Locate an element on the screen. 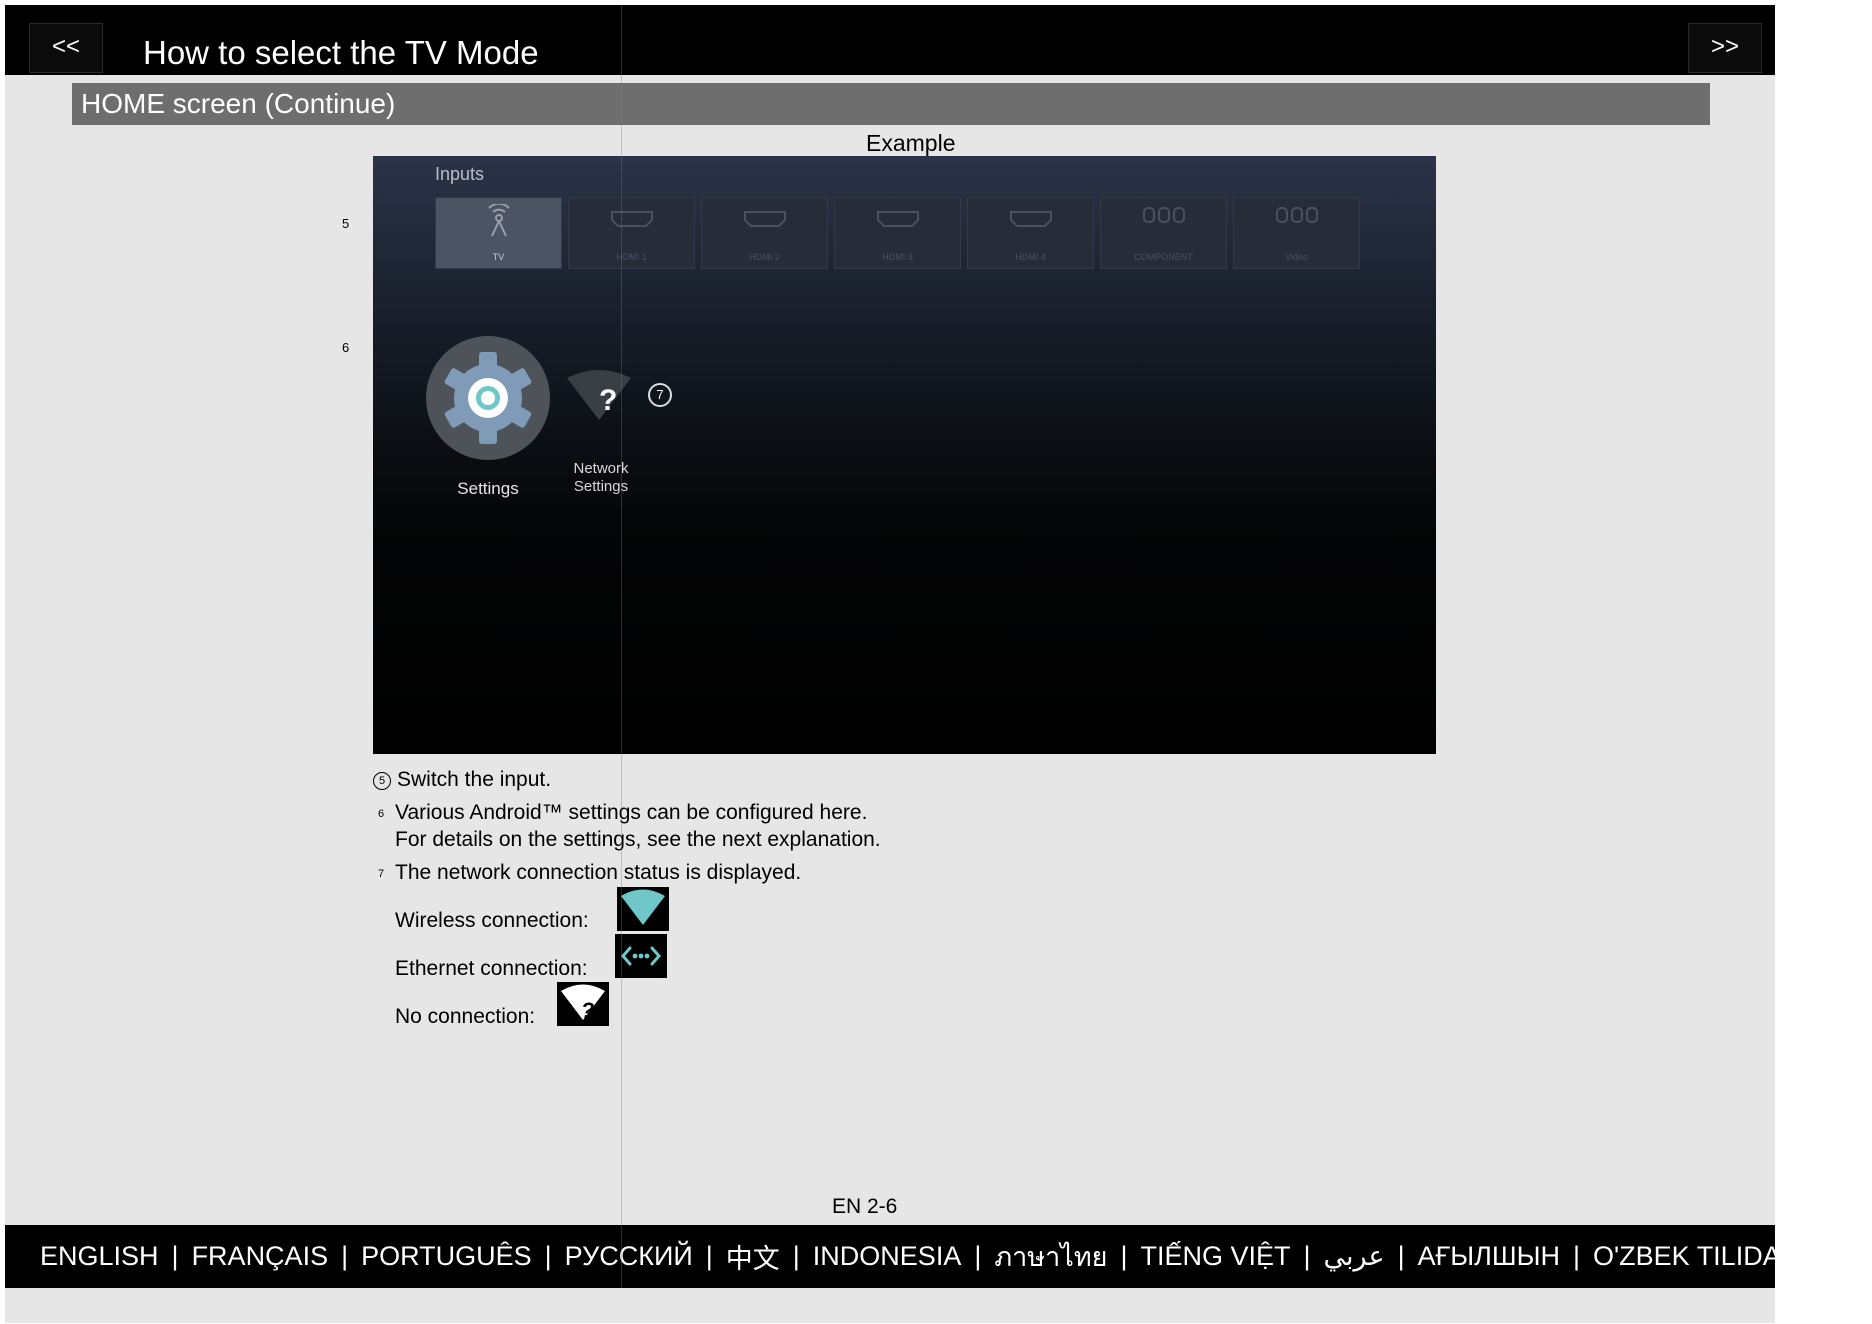  settings-tile is located at coordinates (488, 398).